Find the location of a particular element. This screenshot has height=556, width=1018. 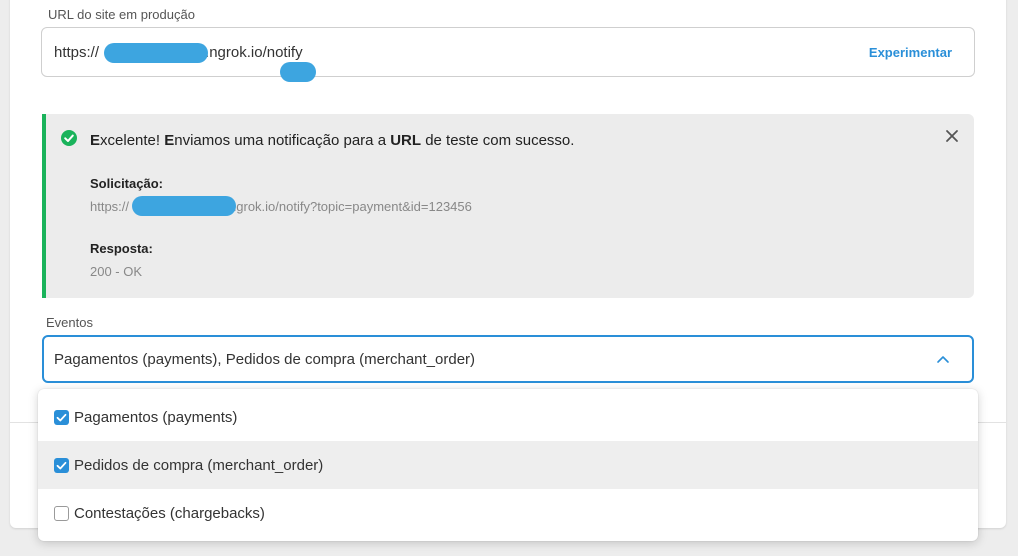

option-payments: Pagamentos (payments) is located at coordinates (508, 417).